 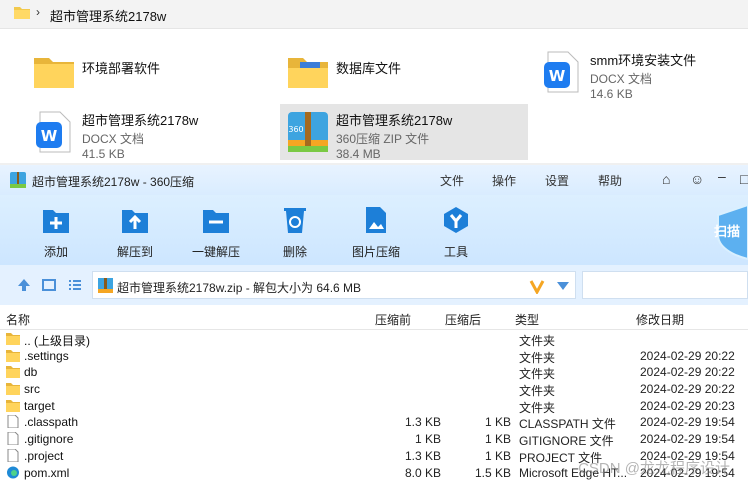 What do you see at coordinates (39, 405) in the screenshot?
I see `row-name: target` at bounding box center [39, 405].